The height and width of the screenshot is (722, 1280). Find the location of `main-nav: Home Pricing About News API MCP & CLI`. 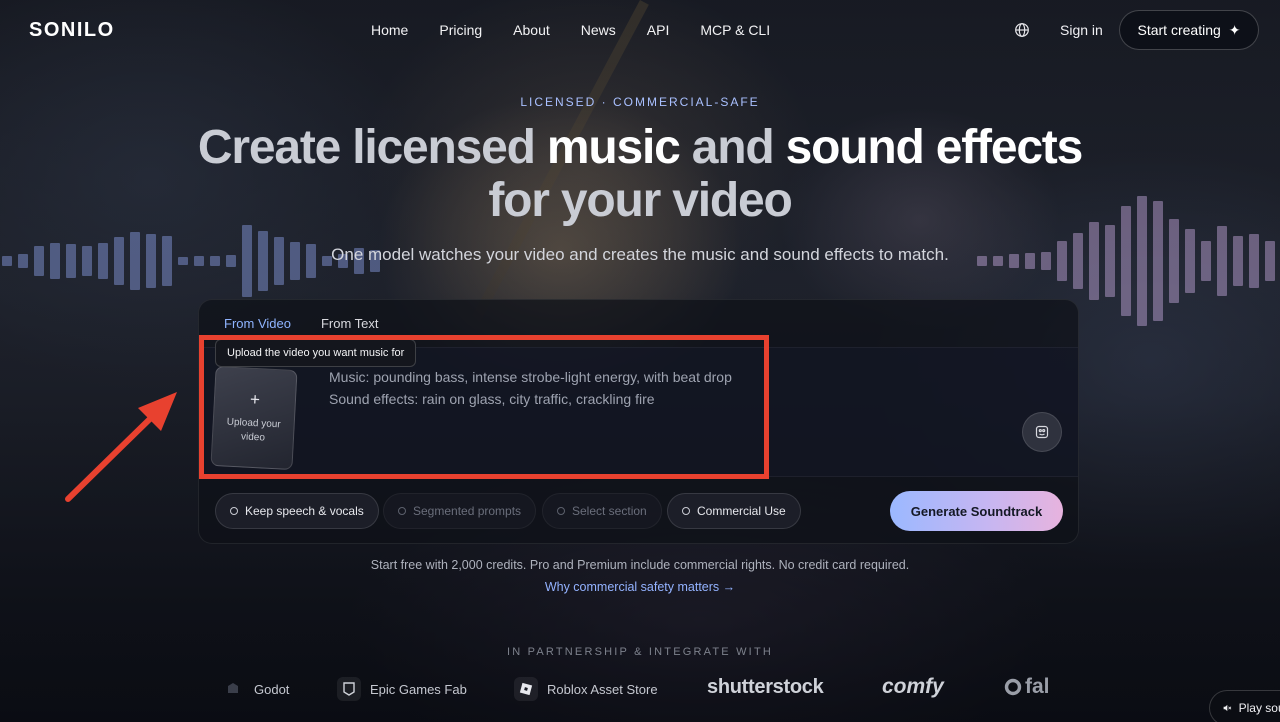

main-nav: Home Pricing About News API MCP & CLI is located at coordinates (586, 30).